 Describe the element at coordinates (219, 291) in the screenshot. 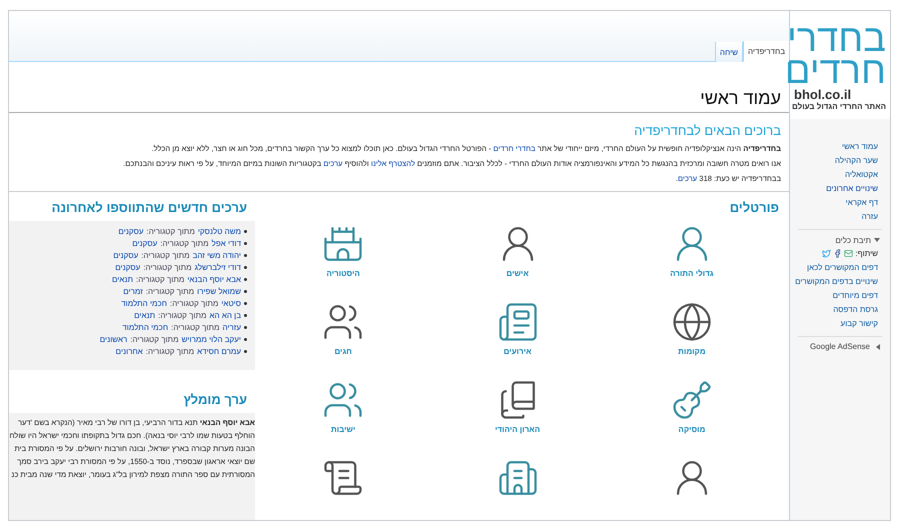

I see `article-link: שמואל שפירו` at that location.